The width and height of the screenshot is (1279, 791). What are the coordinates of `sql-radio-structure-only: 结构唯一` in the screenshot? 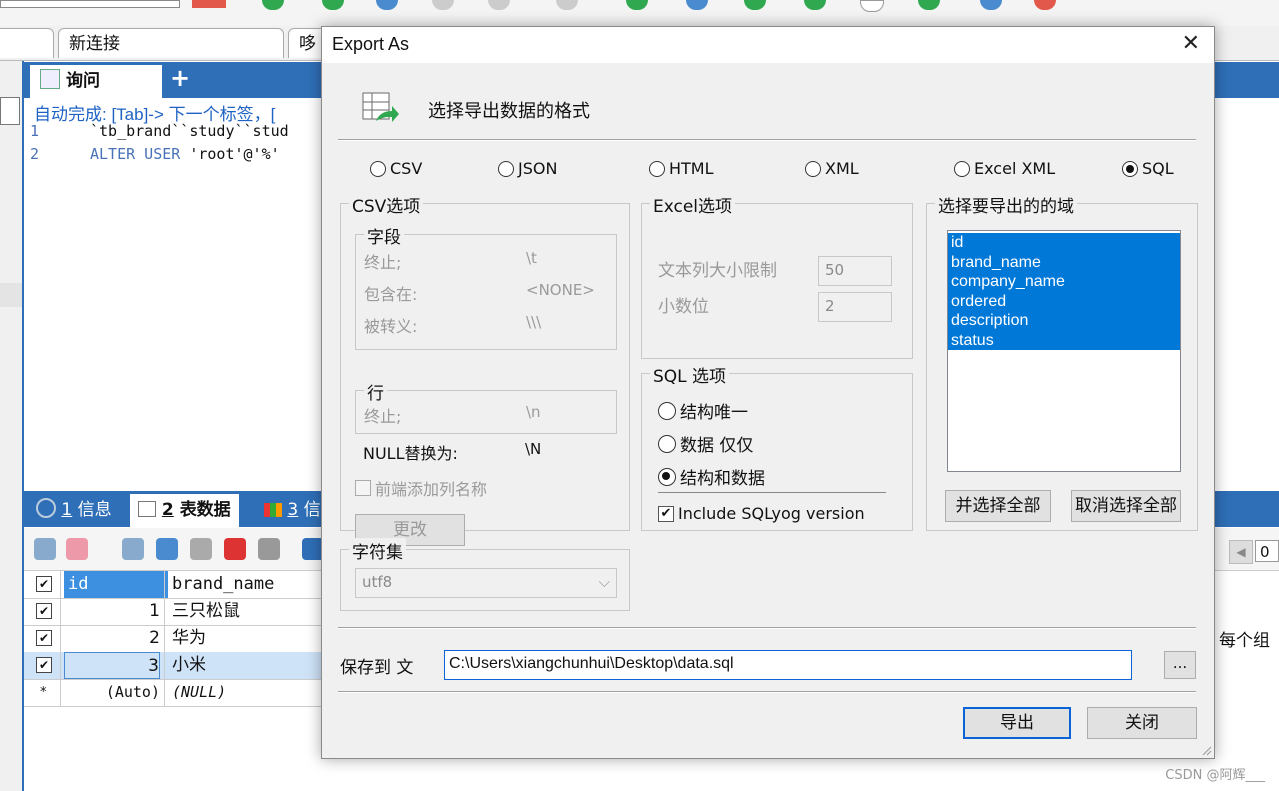 It's located at (703, 410).